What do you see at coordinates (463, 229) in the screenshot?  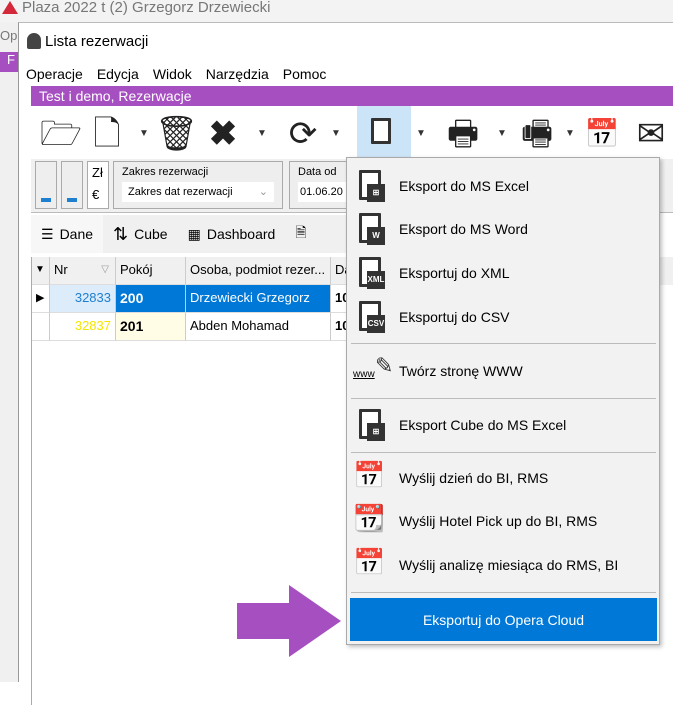 I see `menu-item-label: Eksport do MS Word` at bounding box center [463, 229].